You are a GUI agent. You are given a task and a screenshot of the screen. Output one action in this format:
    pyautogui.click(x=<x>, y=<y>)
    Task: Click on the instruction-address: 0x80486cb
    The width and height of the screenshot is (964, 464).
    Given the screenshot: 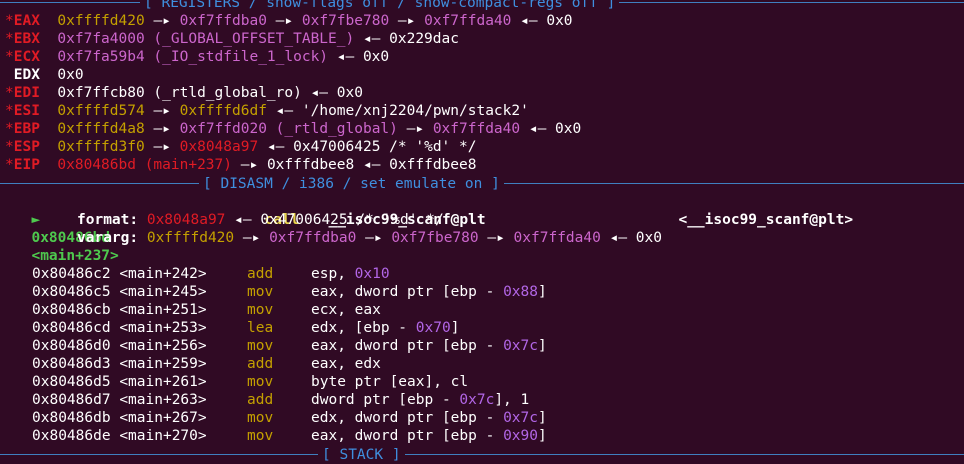 What is the action you would take?
    pyautogui.click(x=71, y=310)
    